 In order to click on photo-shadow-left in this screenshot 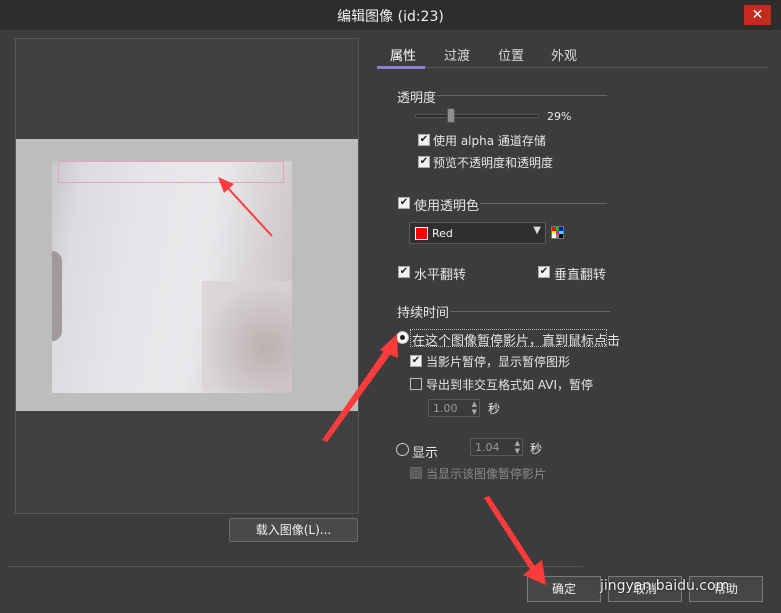, I will do `click(57, 296)`.